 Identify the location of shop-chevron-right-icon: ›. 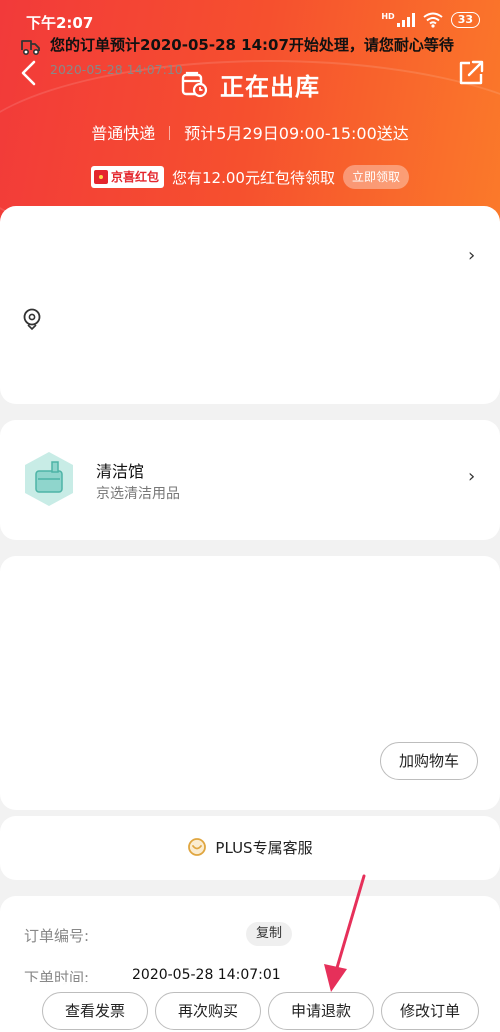
(471, 476).